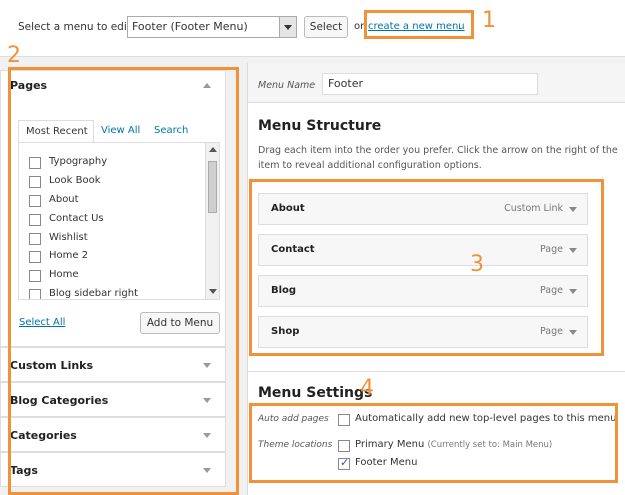 This screenshot has height=495, width=625. Describe the element at coordinates (287, 27) in the screenshot. I see `dropdown-arrow-icon` at that location.